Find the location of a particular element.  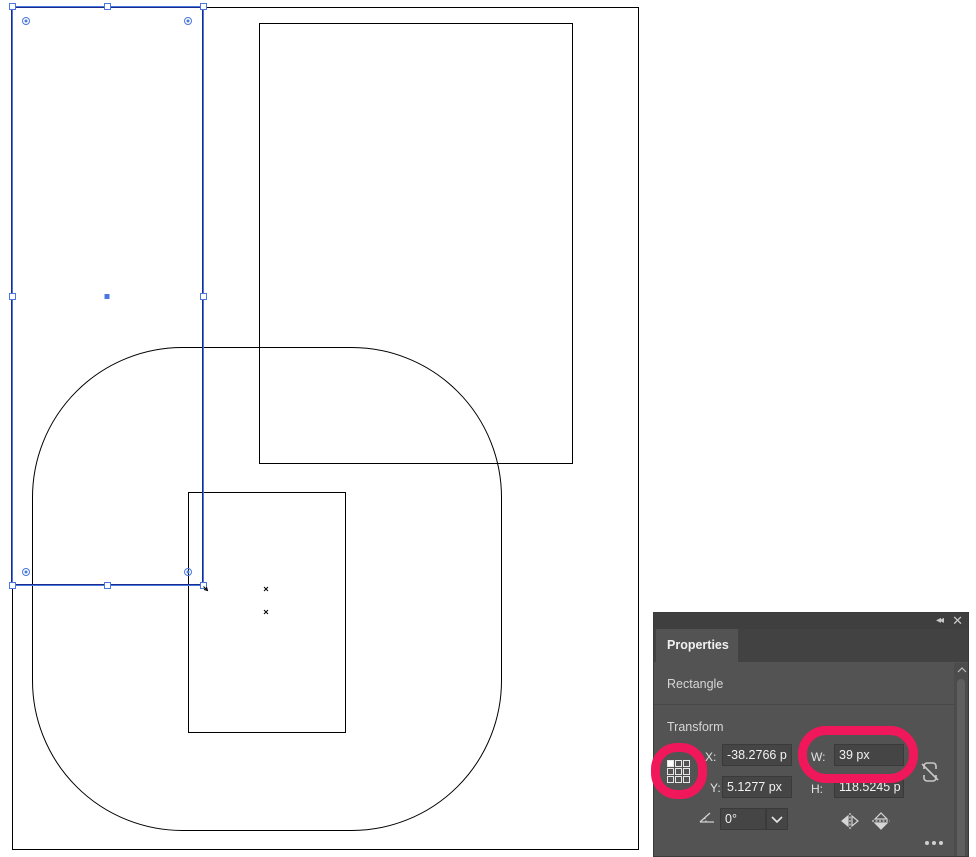

handle-top-middle is located at coordinates (107, 6).